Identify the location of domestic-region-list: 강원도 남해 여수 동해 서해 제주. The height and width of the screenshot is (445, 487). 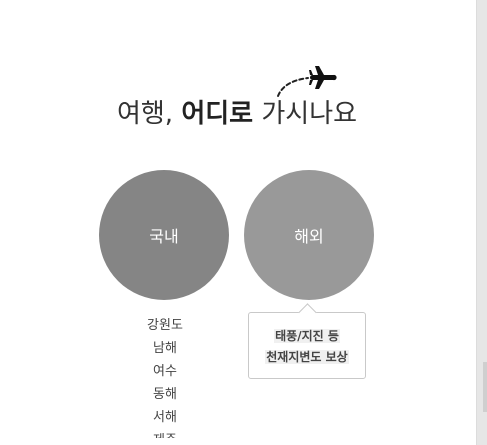
(165, 376).